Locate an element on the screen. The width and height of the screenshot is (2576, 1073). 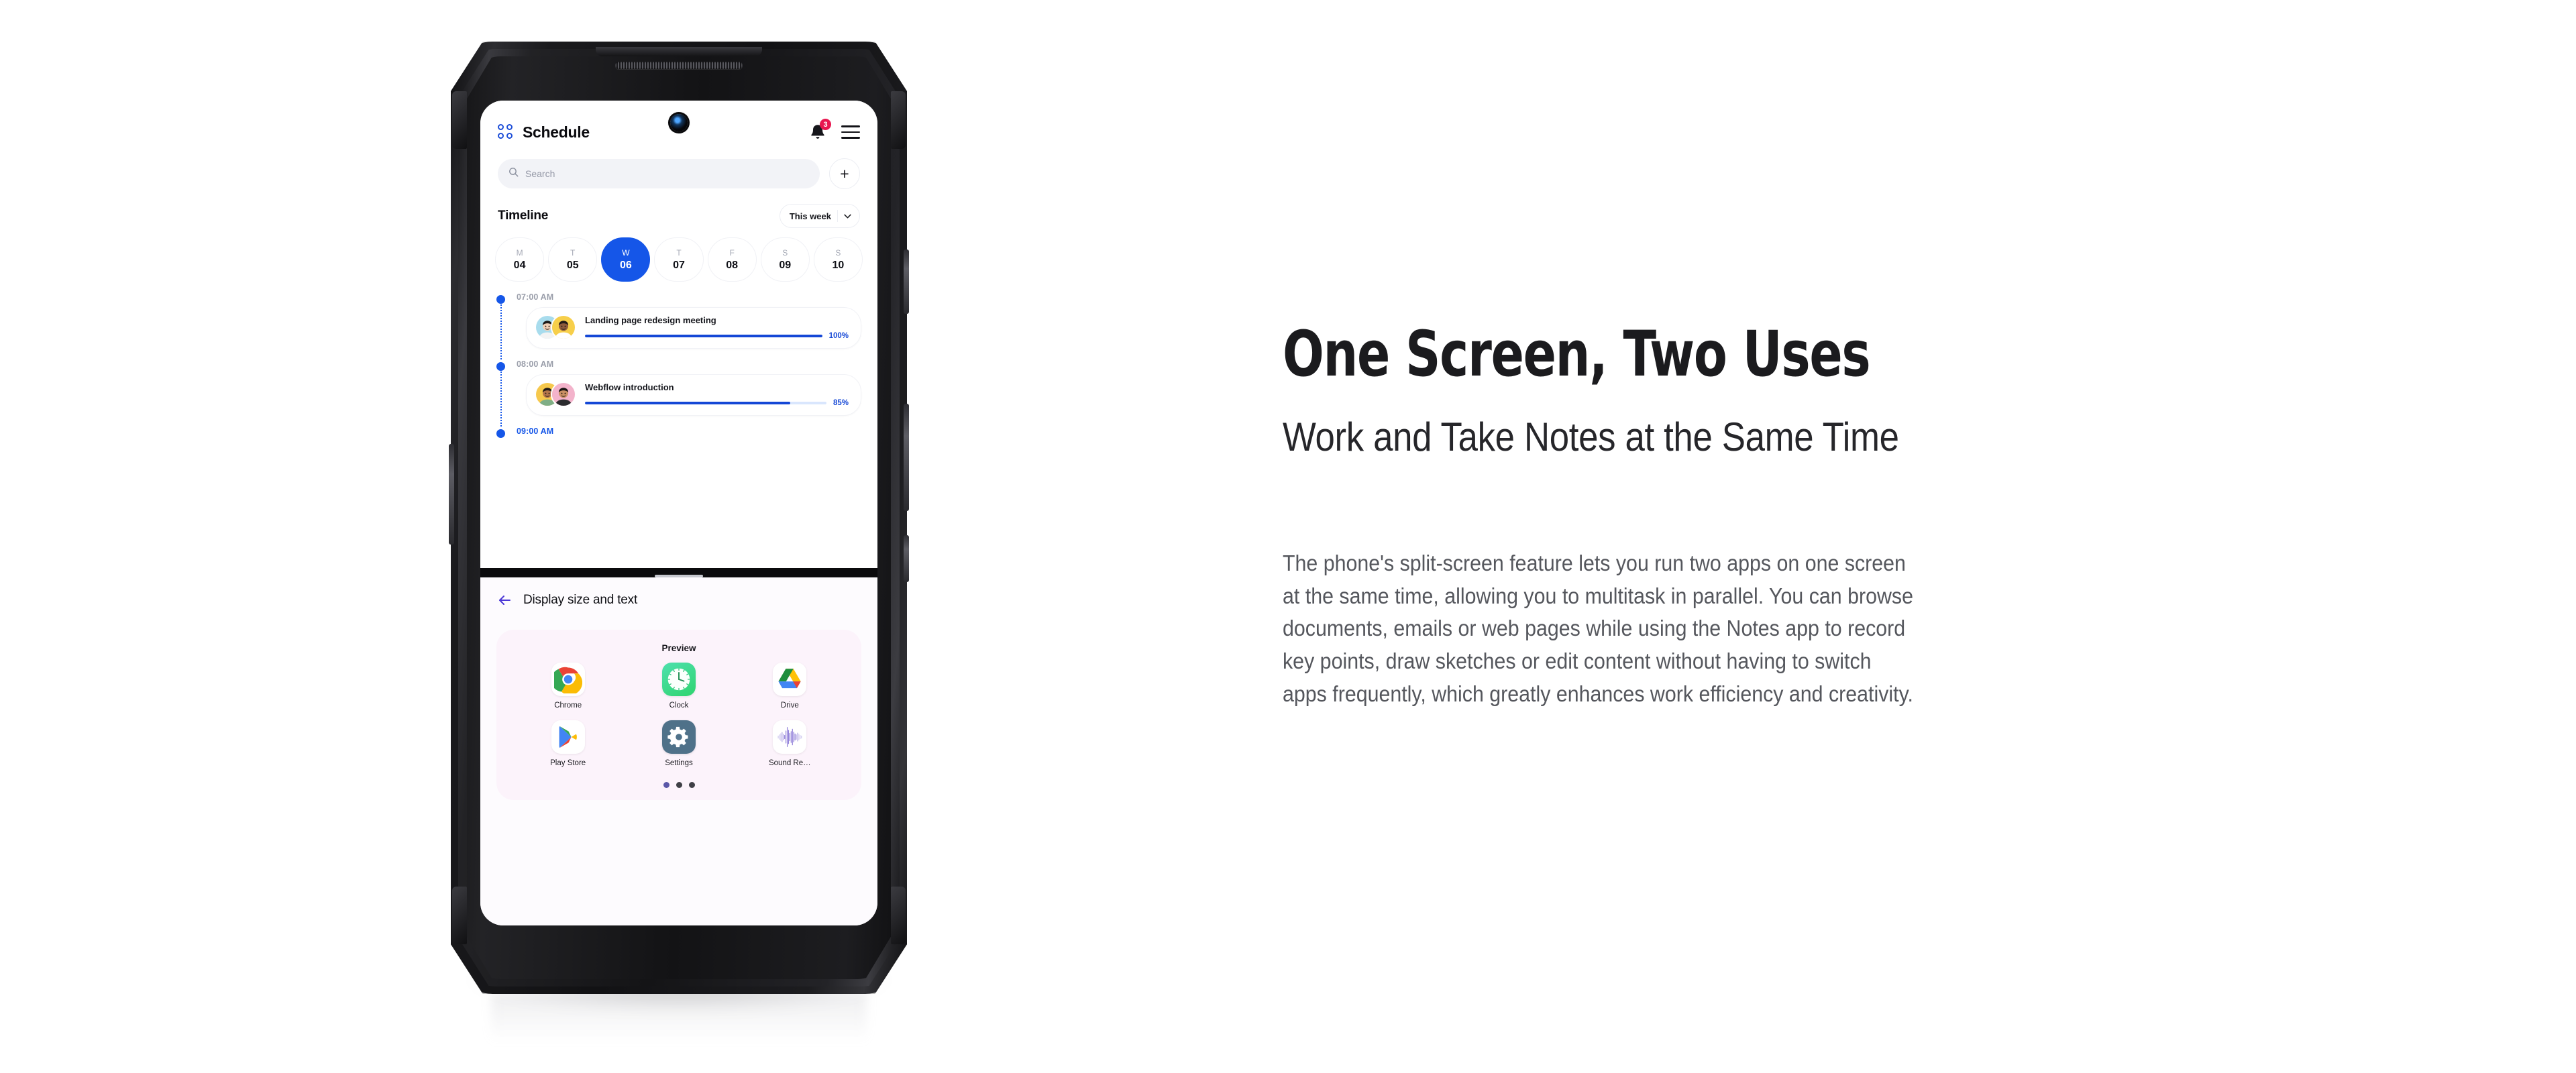
app-icon-label: Drive is located at coordinates (789, 705).